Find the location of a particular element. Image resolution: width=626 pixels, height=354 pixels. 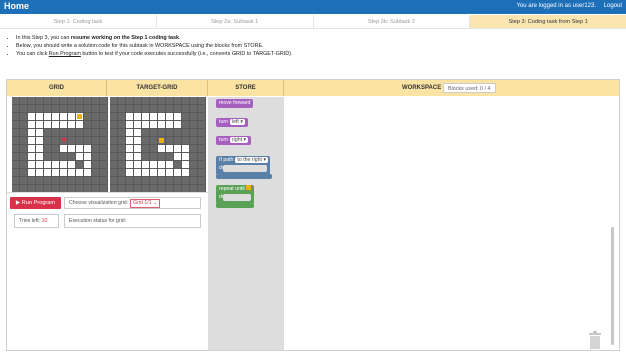

move-forward-block: move forward is located at coordinates (235, 103).